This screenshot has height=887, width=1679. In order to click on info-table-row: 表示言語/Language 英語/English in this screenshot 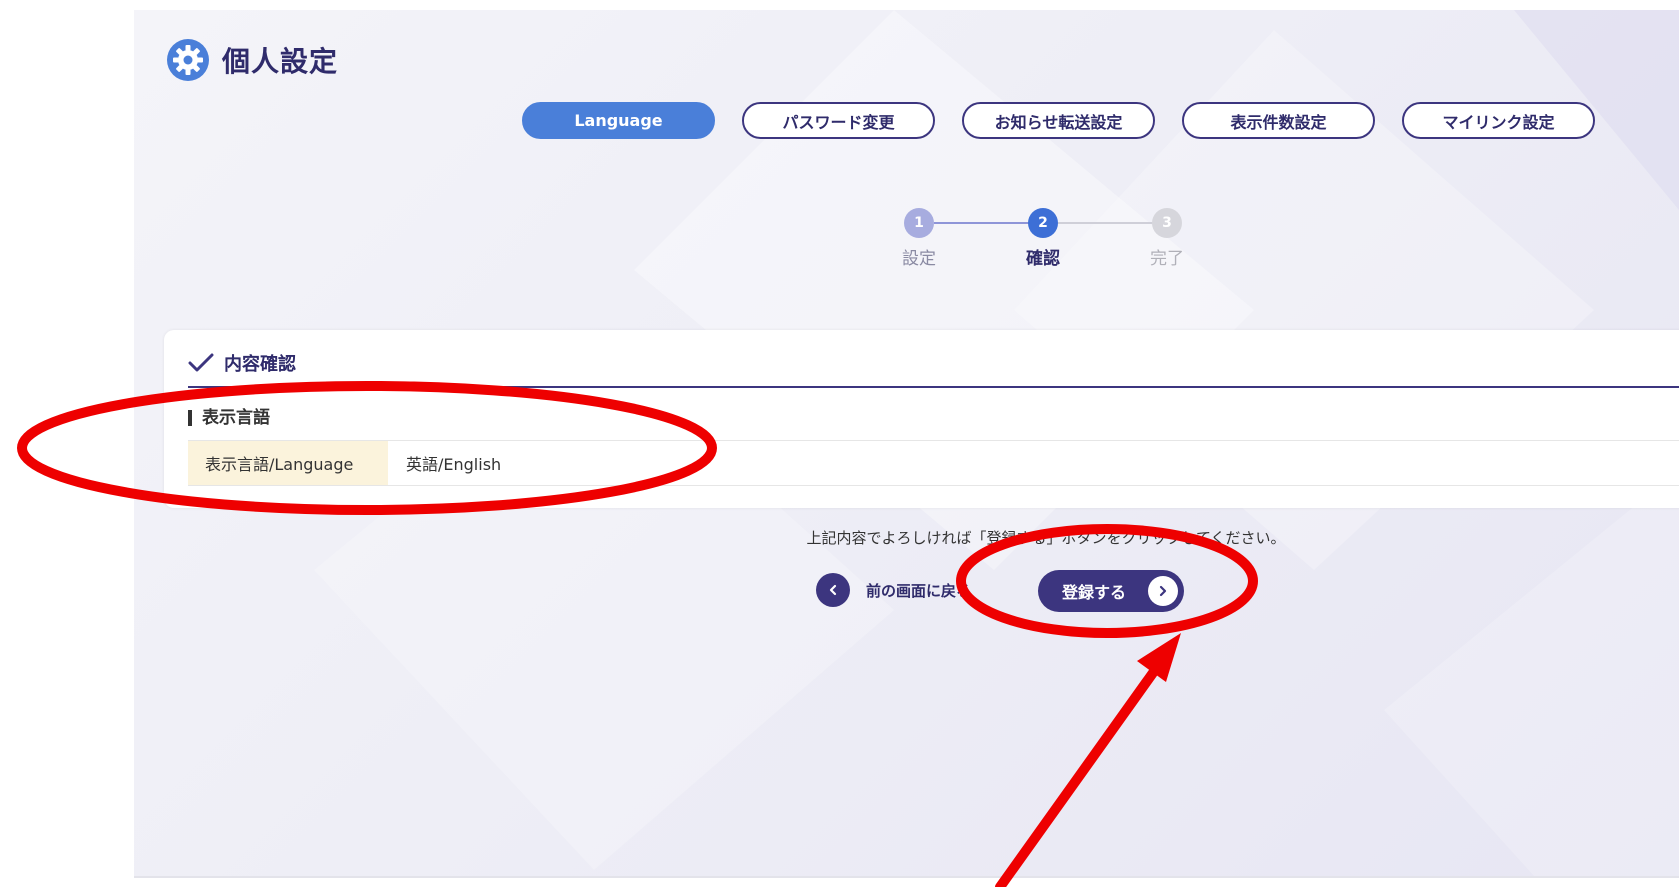, I will do `click(933, 463)`.